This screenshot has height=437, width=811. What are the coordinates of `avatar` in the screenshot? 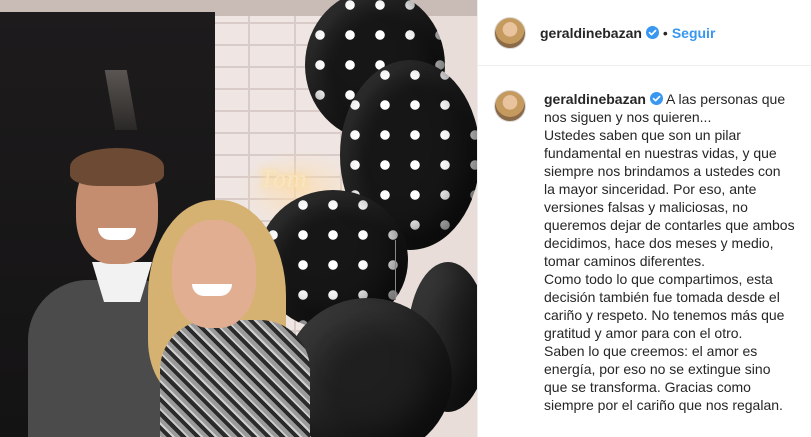 It's located at (510, 32).